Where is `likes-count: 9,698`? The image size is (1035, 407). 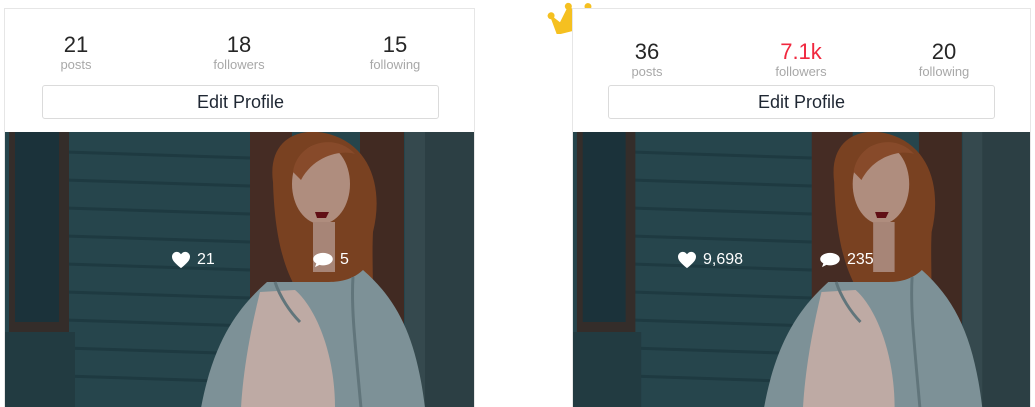 likes-count: 9,698 is located at coordinates (710, 260).